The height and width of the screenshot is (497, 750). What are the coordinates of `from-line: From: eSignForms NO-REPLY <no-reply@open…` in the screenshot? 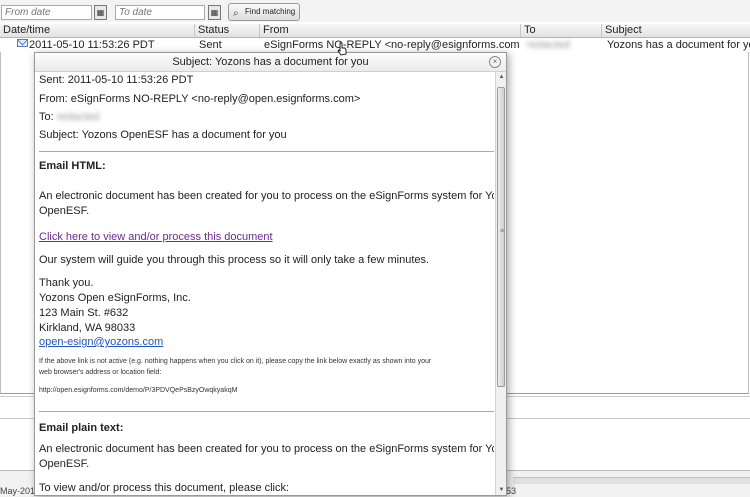 It's located at (200, 99).